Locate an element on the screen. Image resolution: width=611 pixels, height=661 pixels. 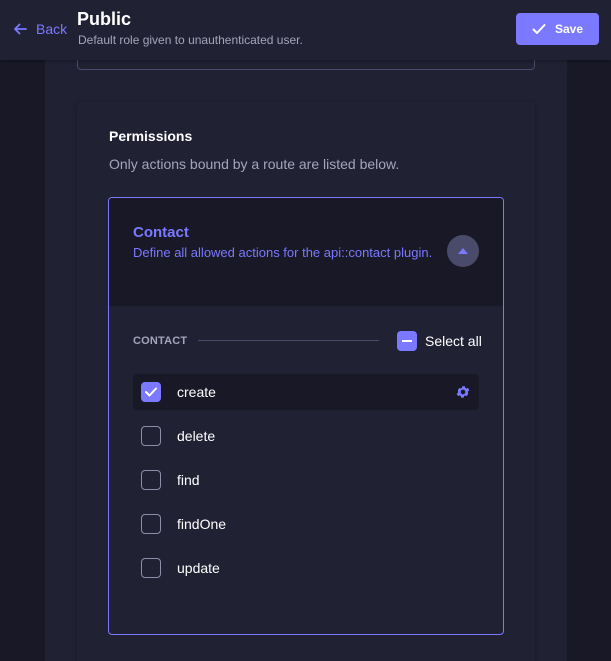
action-row-find: find is located at coordinates (306, 480).